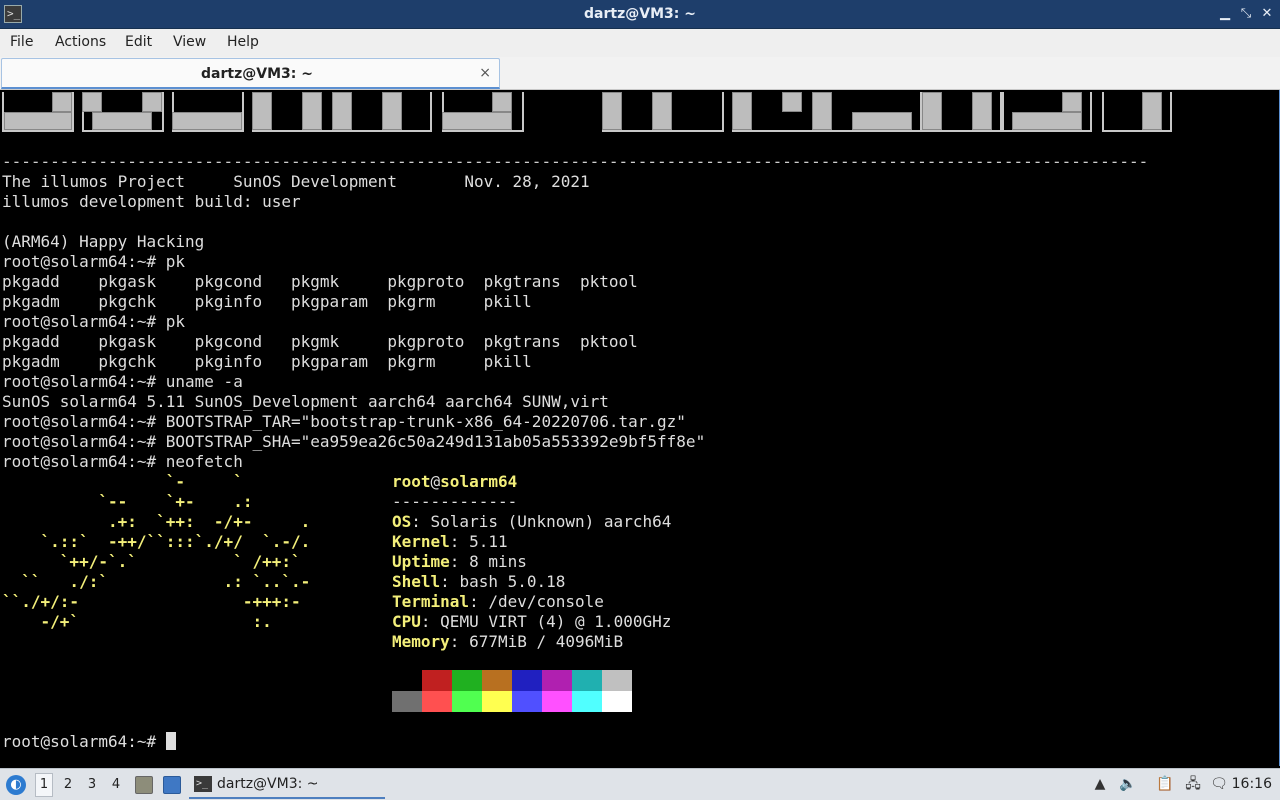 The height and width of the screenshot is (800, 1280). I want to click on neofetch-field-key: Memory, so click(421, 641).